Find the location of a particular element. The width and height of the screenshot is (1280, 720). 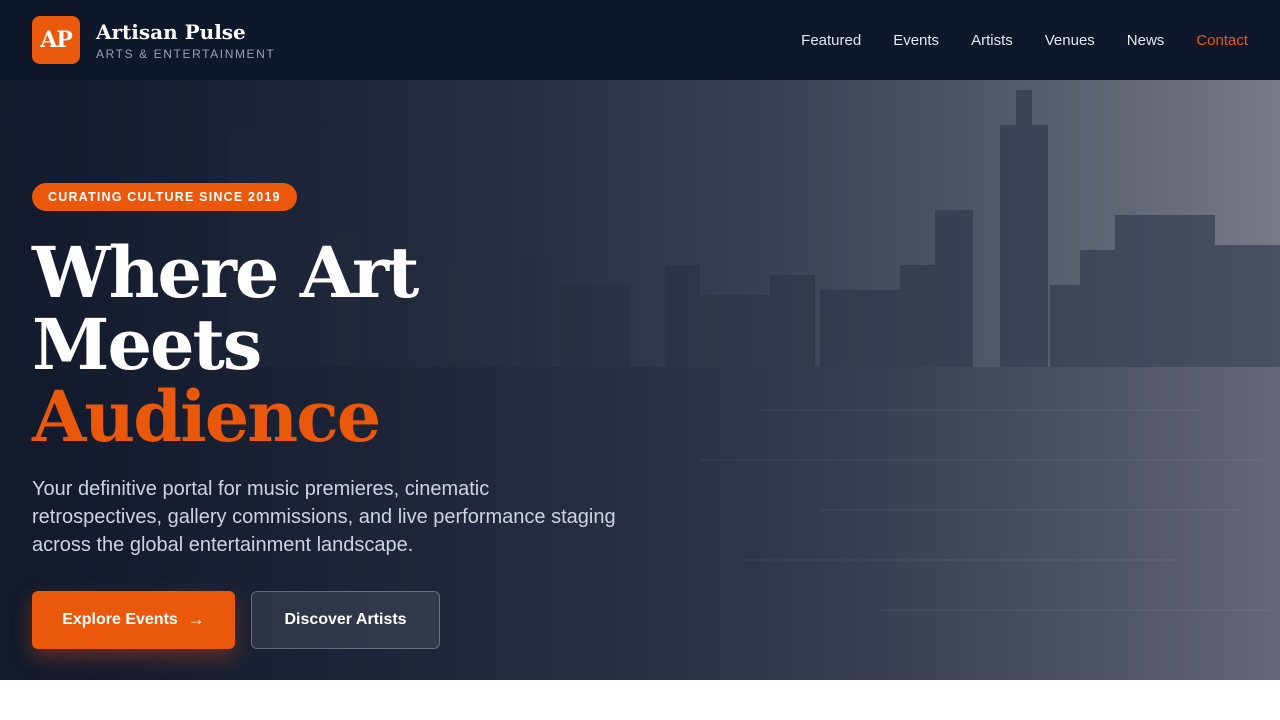

hero-badge: CURATING CULTURE SINCE 2019 is located at coordinates (164, 197).